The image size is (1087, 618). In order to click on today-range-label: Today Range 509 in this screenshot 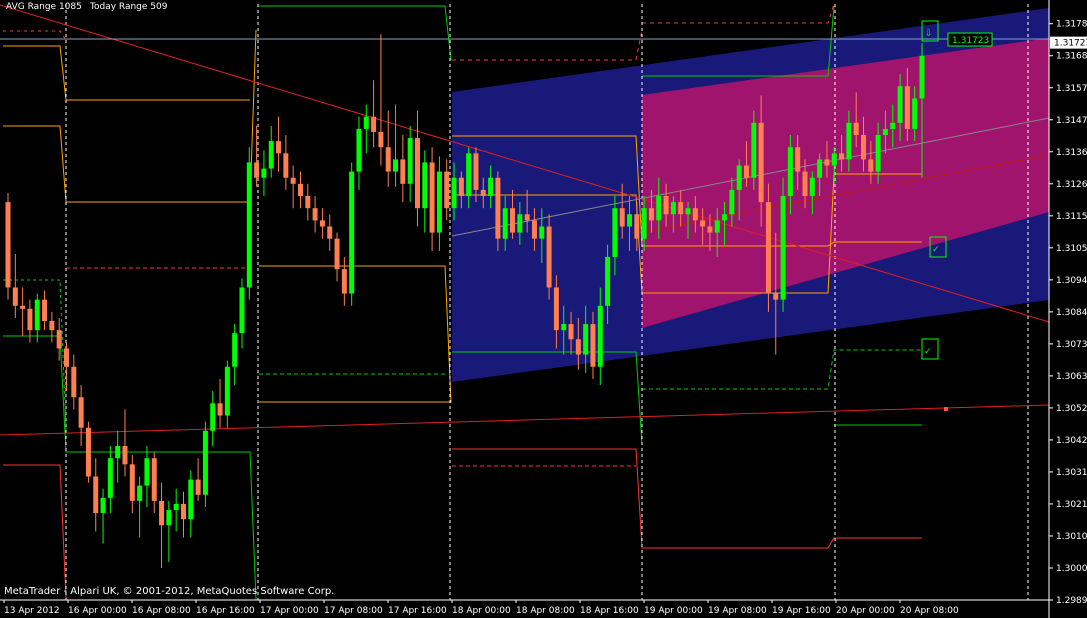, I will do `click(129, 7)`.